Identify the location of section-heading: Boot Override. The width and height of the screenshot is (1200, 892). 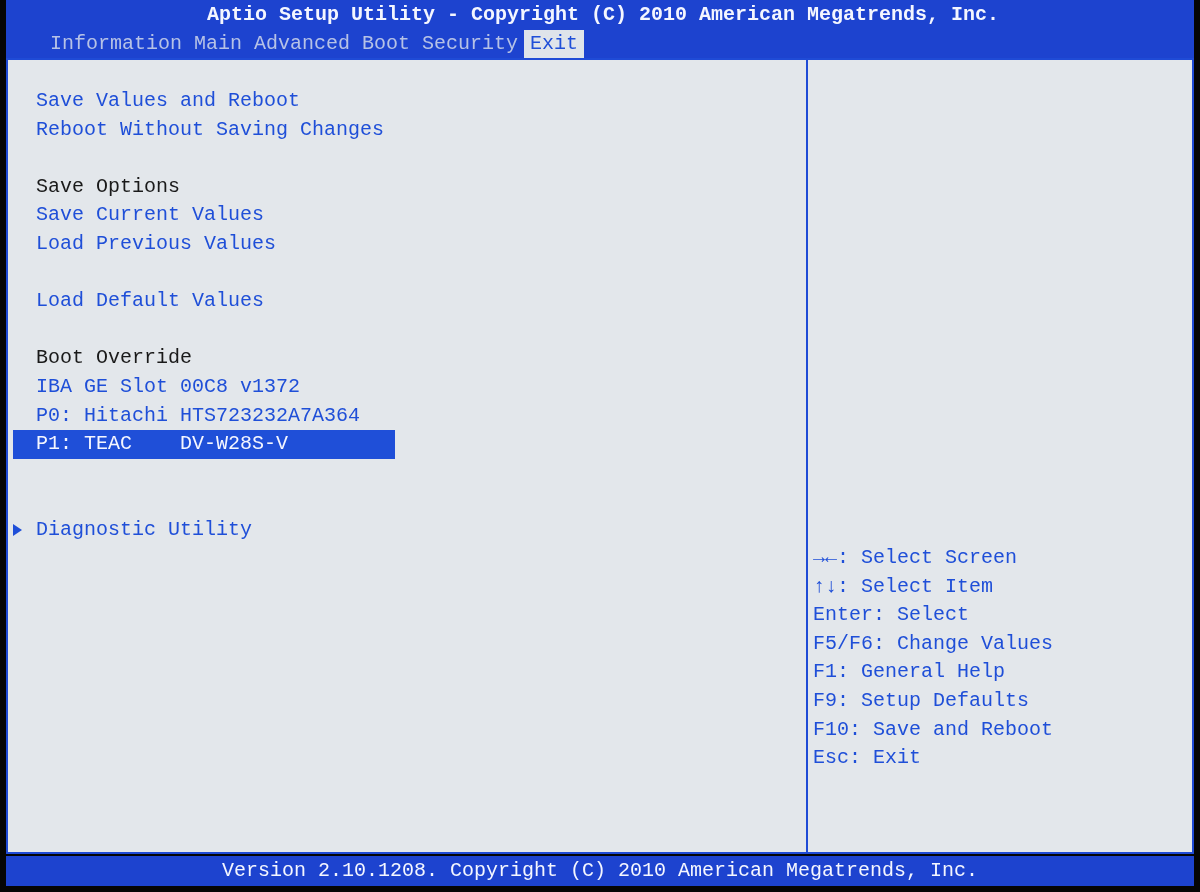
(114, 358).